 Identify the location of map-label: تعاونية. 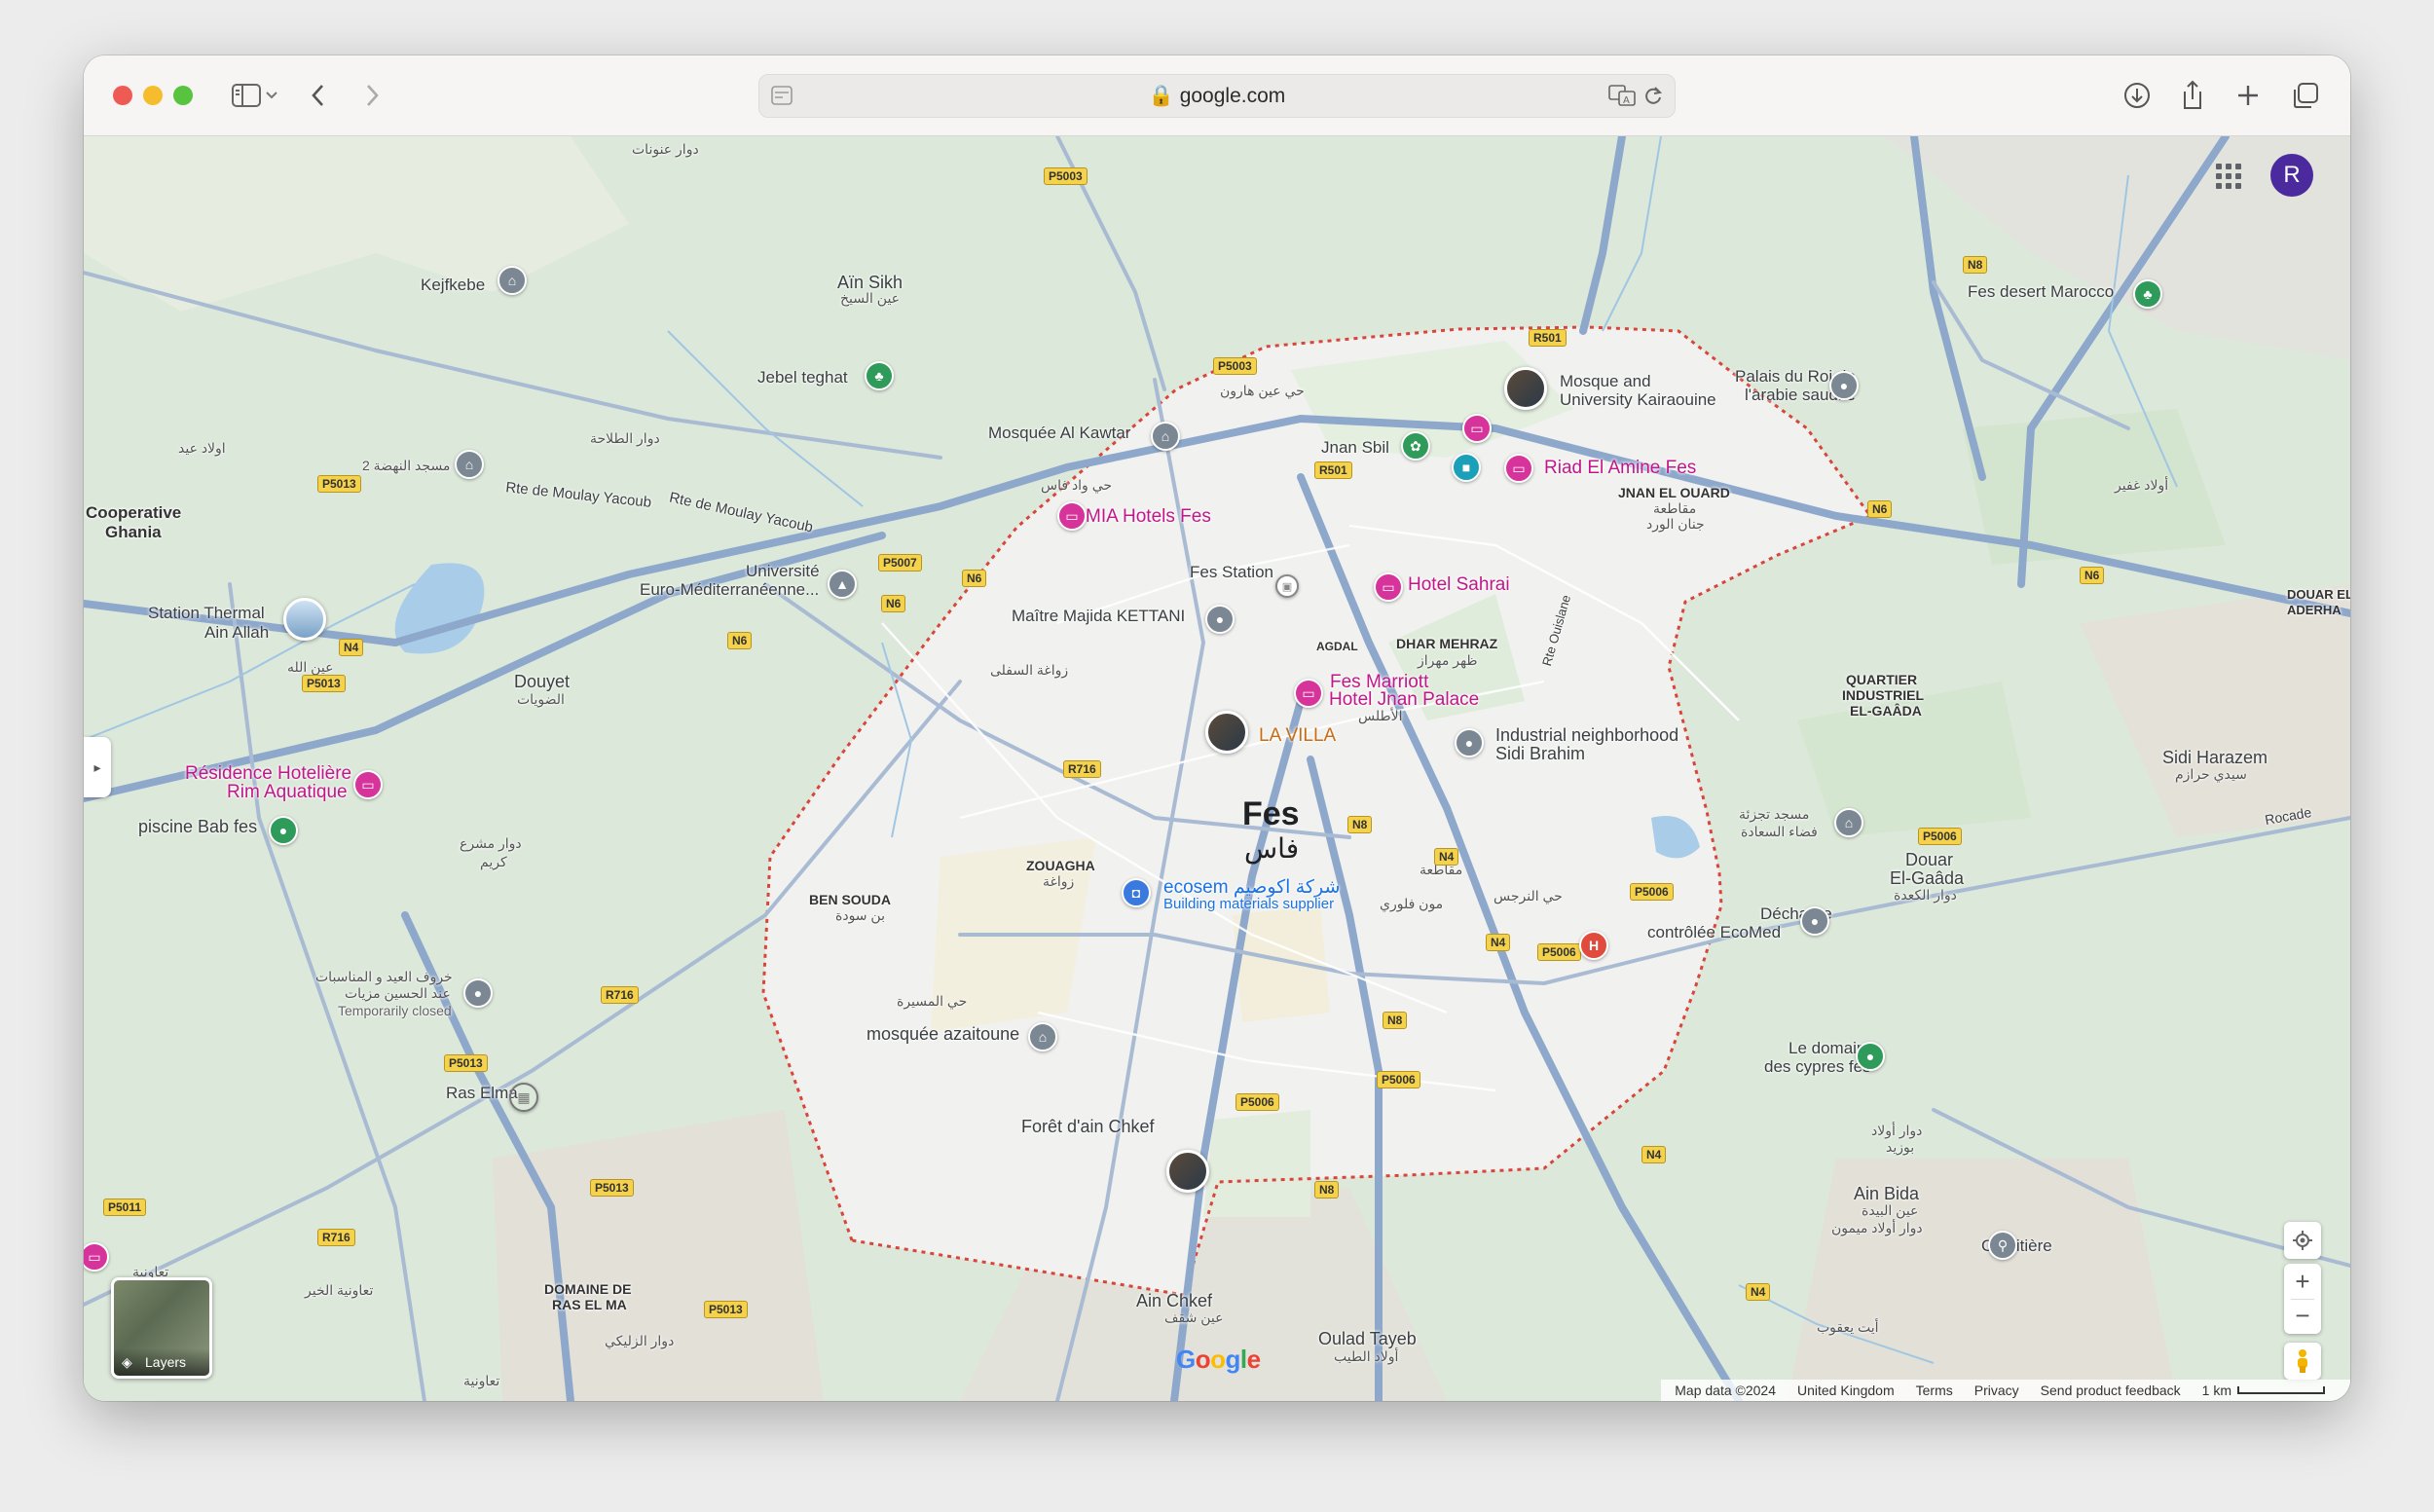
(481, 1380).